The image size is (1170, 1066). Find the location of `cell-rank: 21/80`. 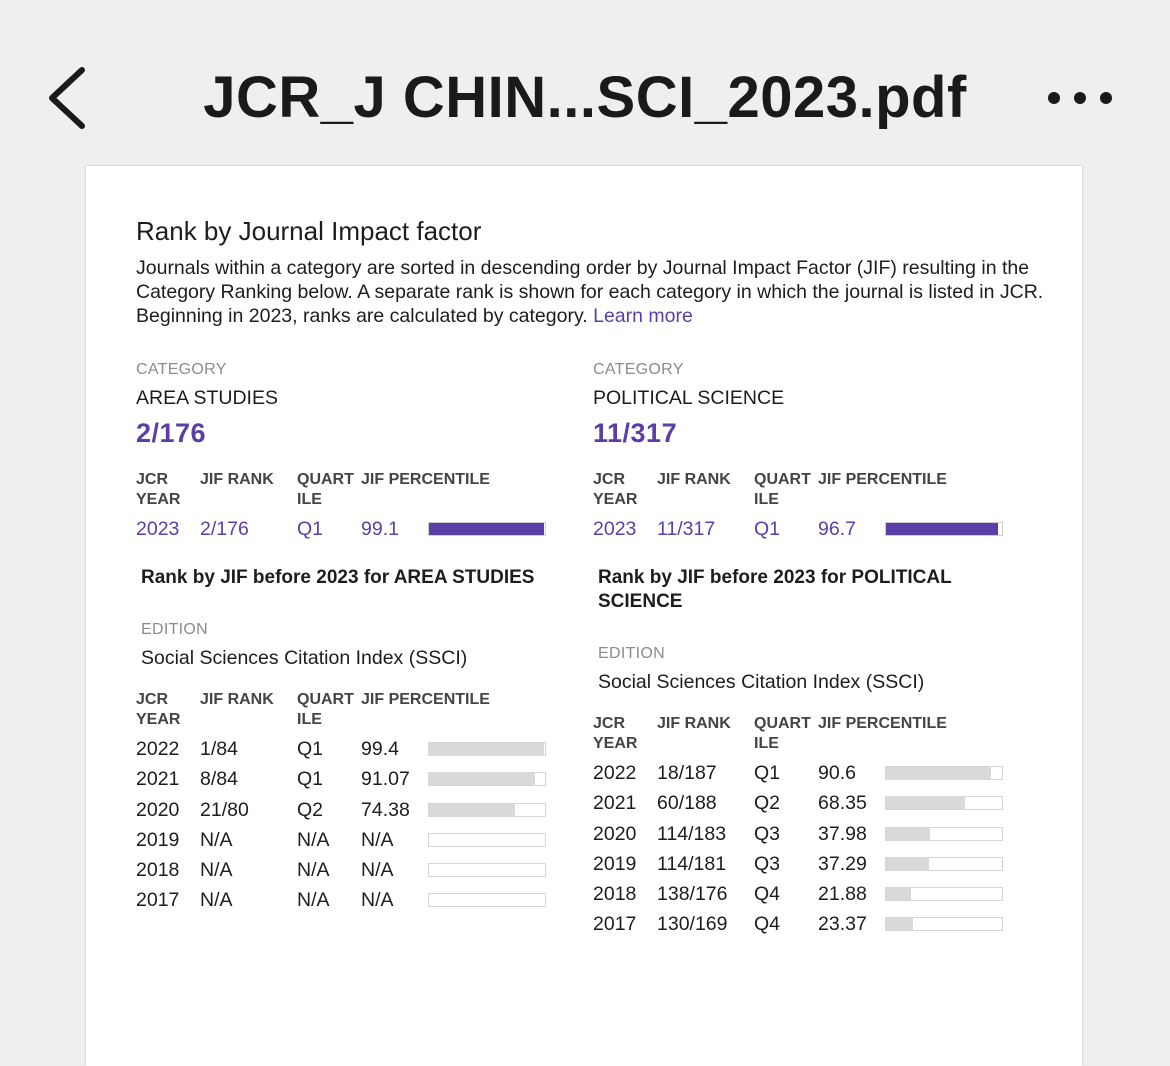

cell-rank: 21/80 is located at coordinates (224, 809).